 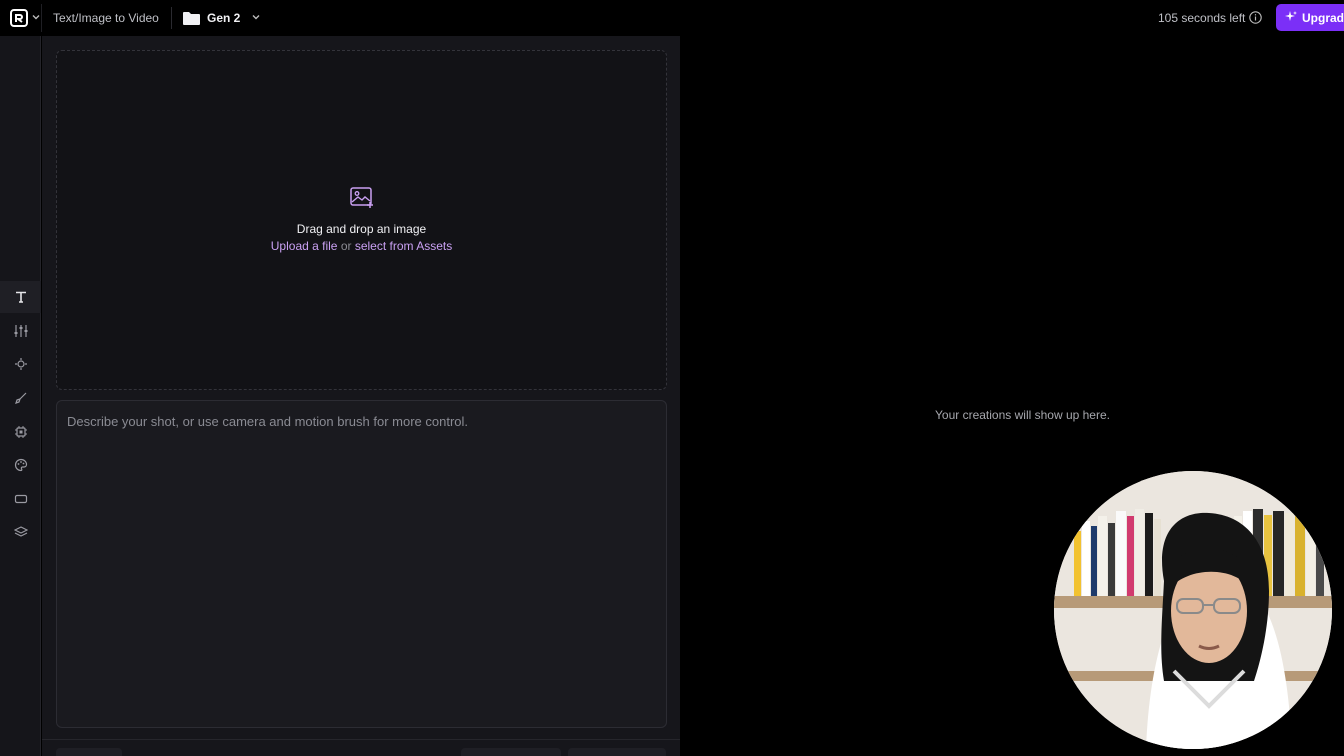 I want to click on presenter-webcam-image, so click(x=1193, y=610).